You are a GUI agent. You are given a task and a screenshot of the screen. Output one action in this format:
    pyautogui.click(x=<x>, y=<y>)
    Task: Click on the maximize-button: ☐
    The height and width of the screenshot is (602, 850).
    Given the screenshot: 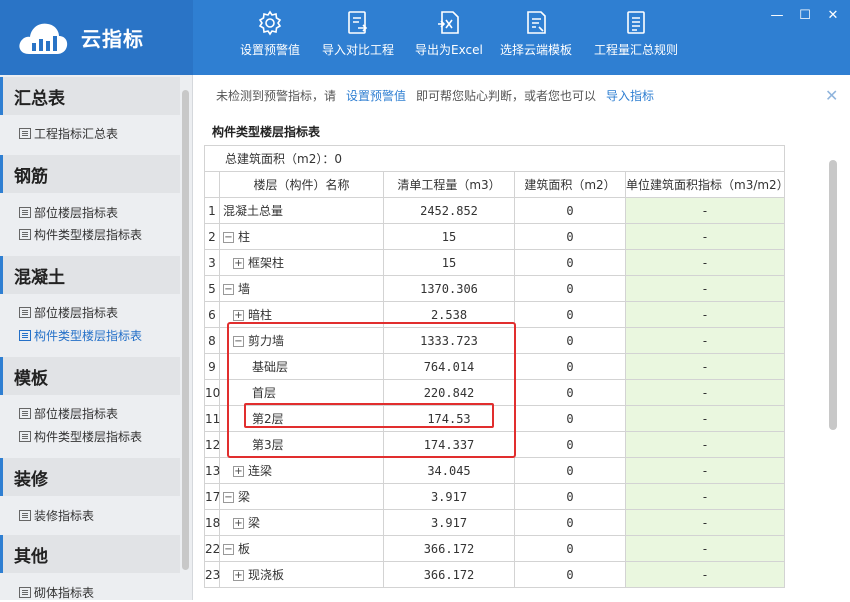 What is the action you would take?
    pyautogui.click(x=805, y=15)
    